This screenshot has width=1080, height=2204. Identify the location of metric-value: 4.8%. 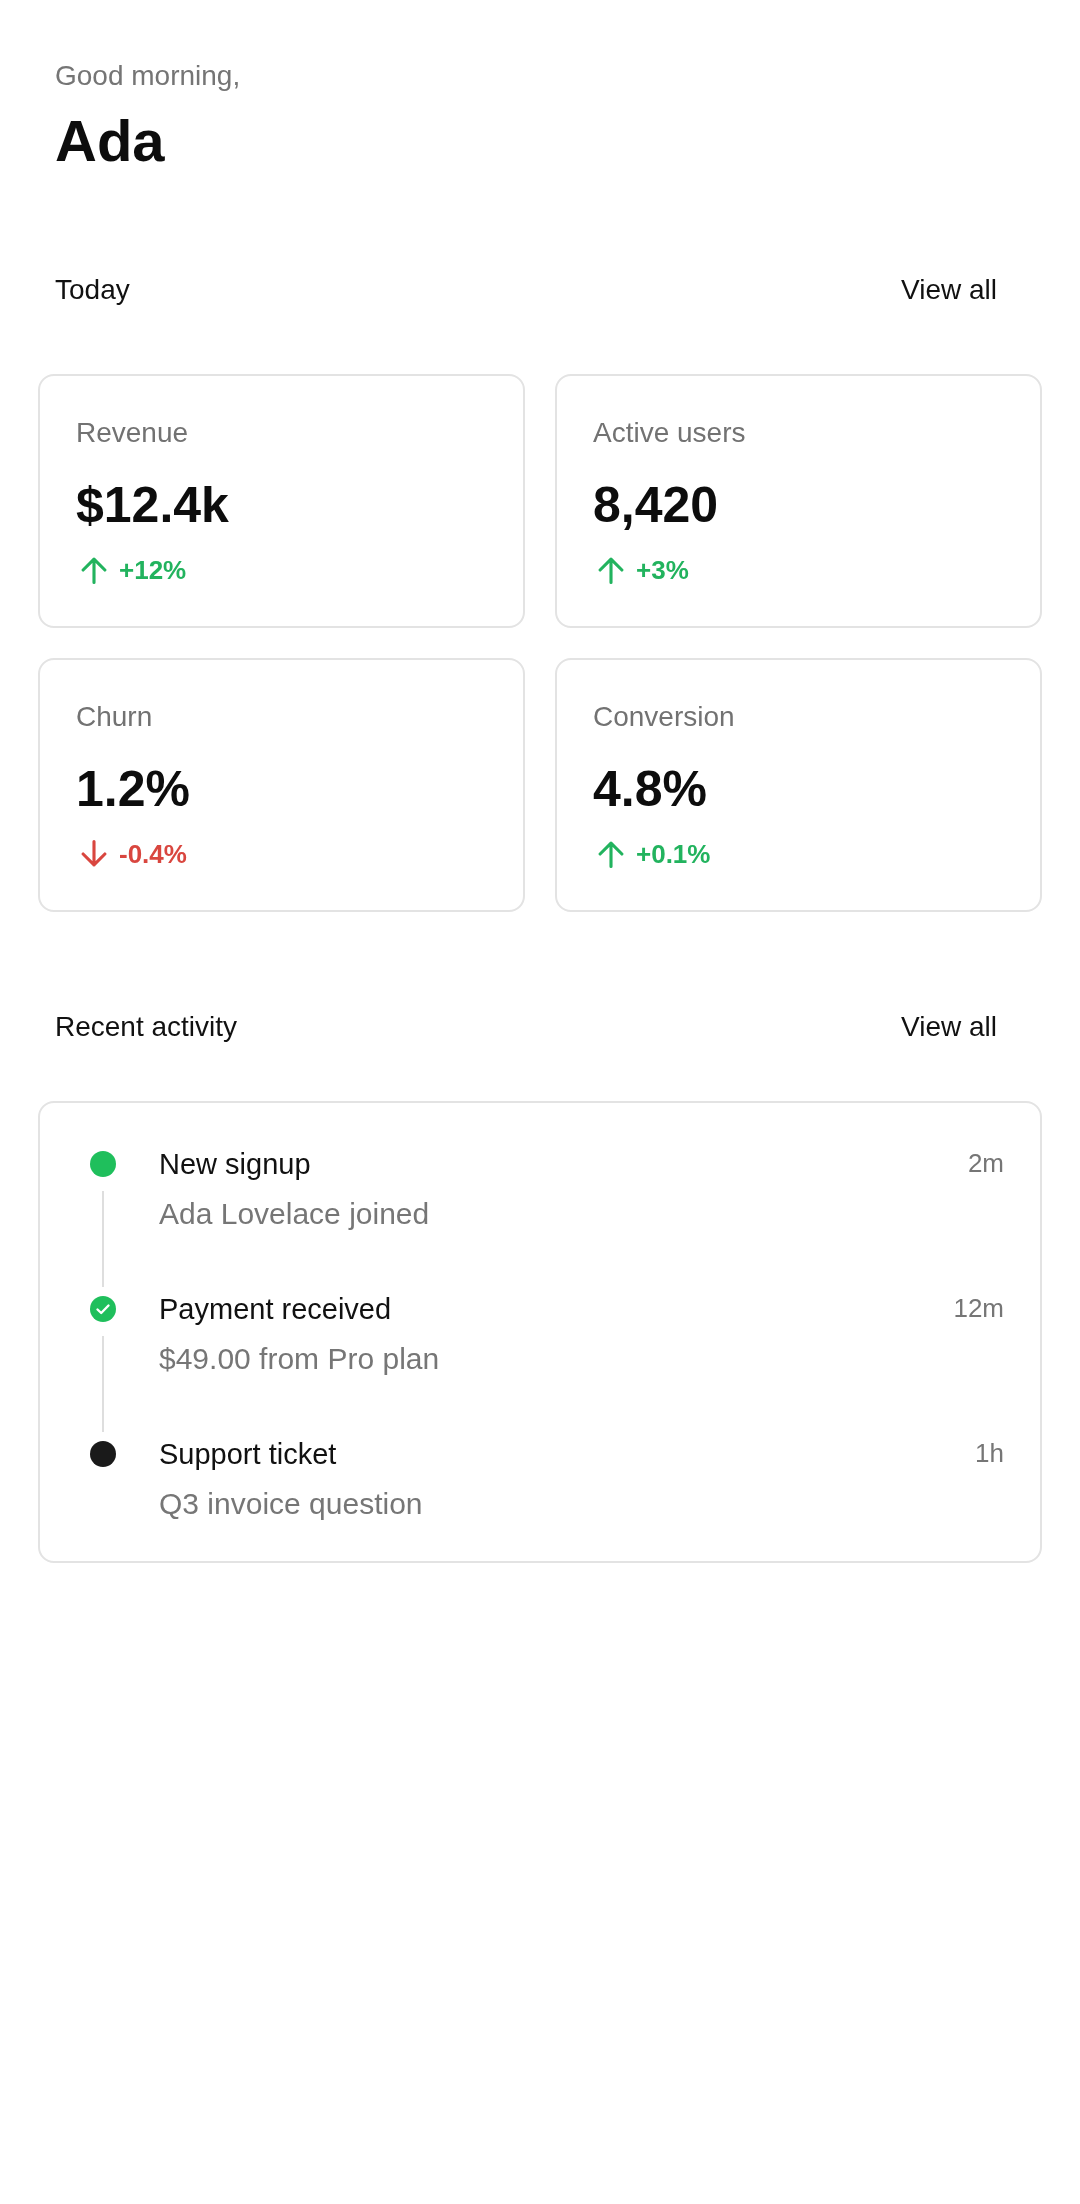
(650, 789).